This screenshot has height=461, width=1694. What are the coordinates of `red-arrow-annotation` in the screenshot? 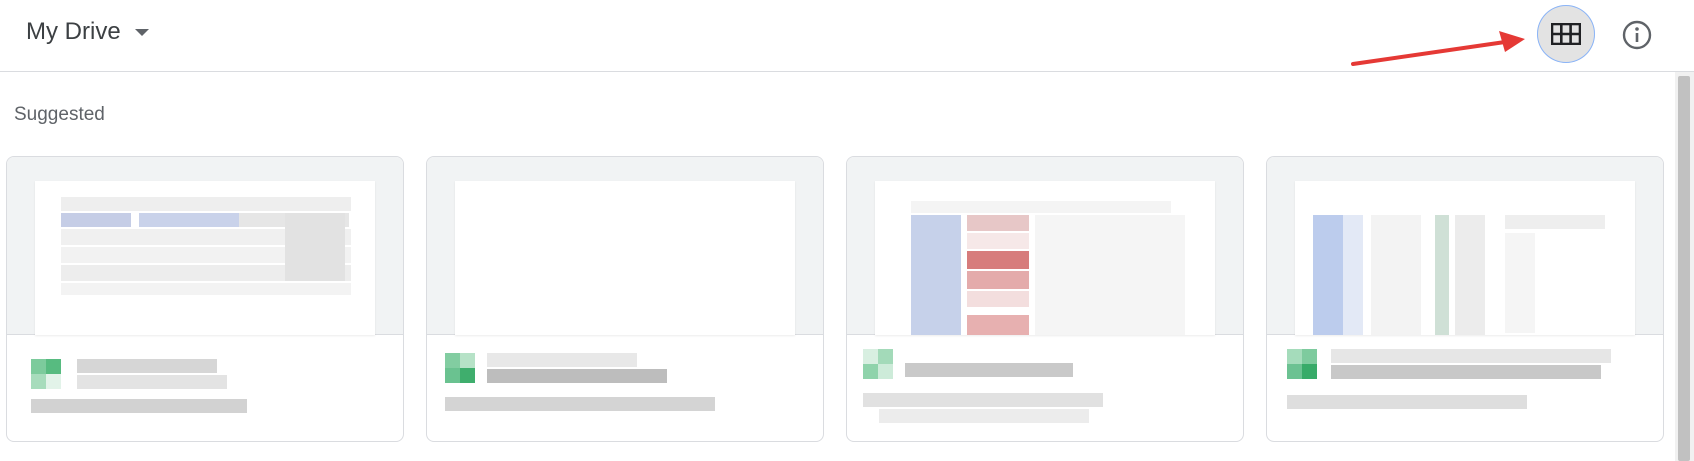 It's located at (1438, 48).